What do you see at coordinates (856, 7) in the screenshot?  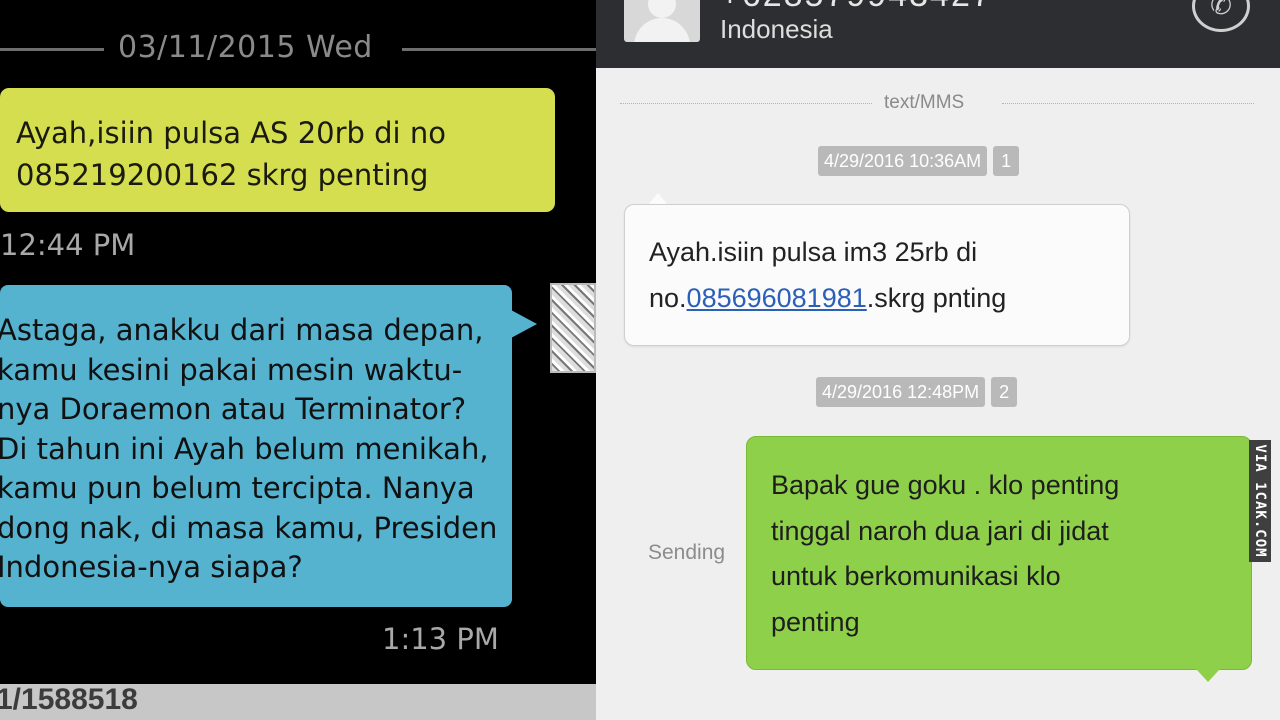 I see `contact-number: +628579943427` at bounding box center [856, 7].